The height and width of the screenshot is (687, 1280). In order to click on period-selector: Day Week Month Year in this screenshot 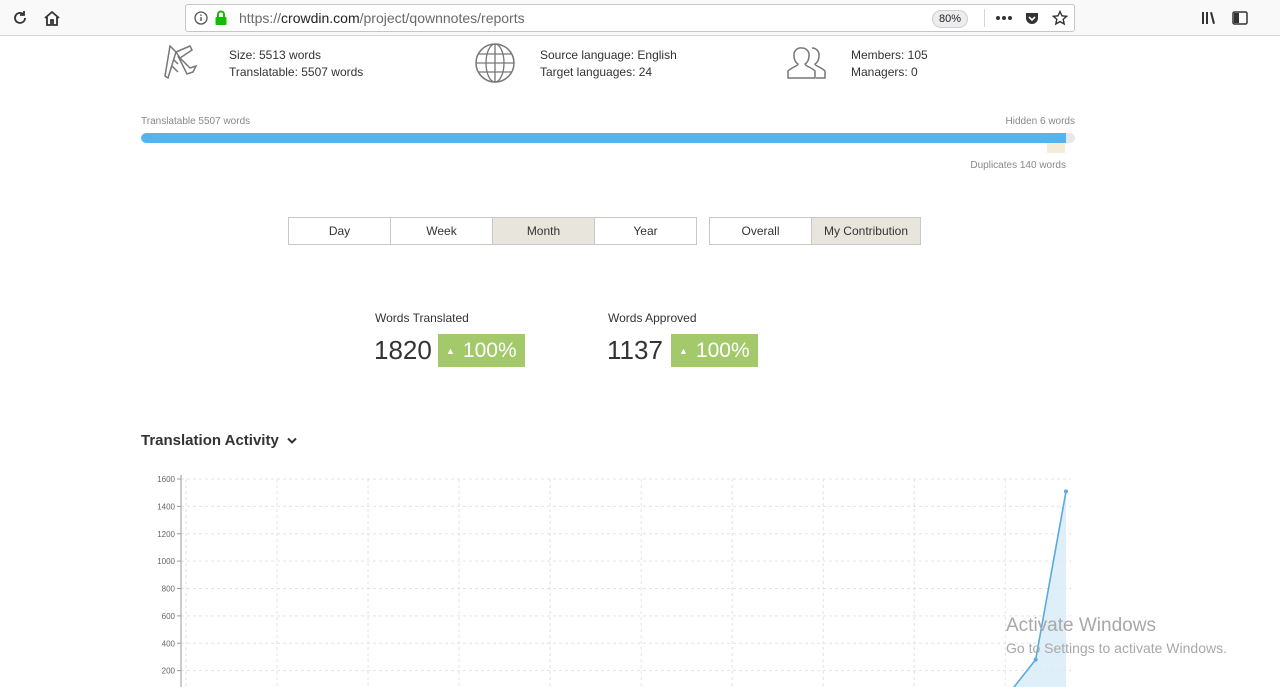, I will do `click(492, 231)`.